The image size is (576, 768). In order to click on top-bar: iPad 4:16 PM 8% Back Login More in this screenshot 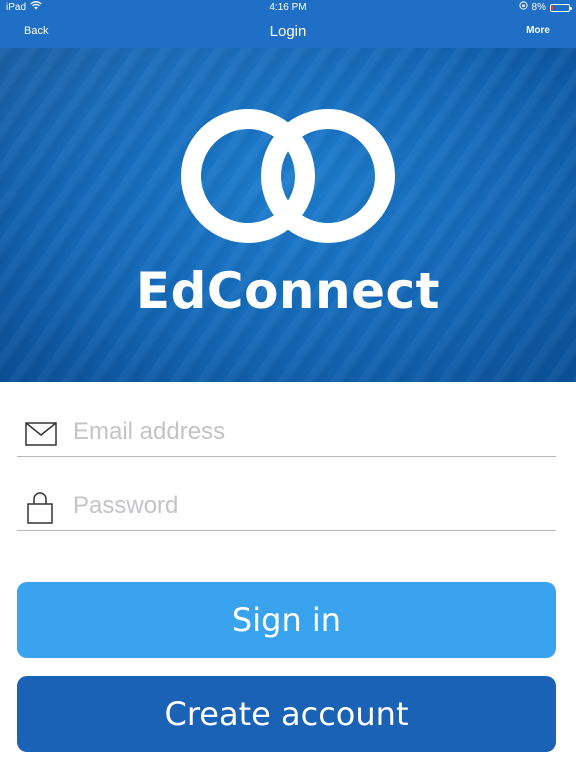, I will do `click(288, 24)`.